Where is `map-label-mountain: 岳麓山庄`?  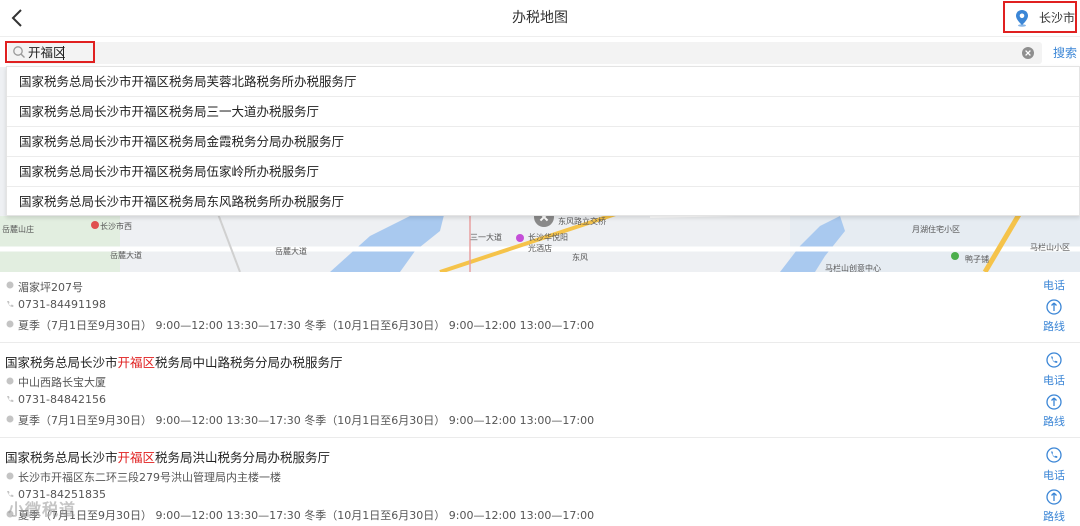 map-label-mountain: 岳麓山庄 is located at coordinates (18, 229).